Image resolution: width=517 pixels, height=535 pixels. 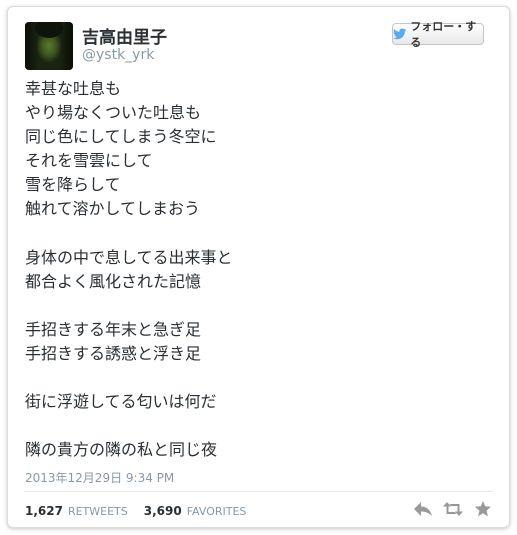 What do you see at coordinates (44, 511) in the screenshot?
I see `retweets-count: 1,627` at bounding box center [44, 511].